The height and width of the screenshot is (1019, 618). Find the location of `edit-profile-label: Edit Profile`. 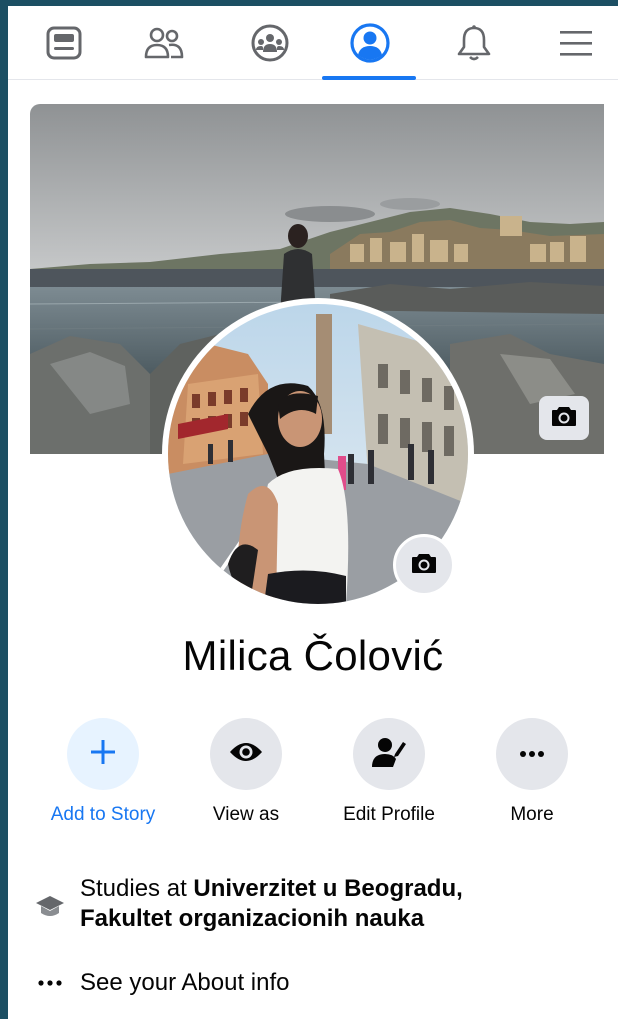

edit-profile-label: Edit Profile is located at coordinates (389, 814).